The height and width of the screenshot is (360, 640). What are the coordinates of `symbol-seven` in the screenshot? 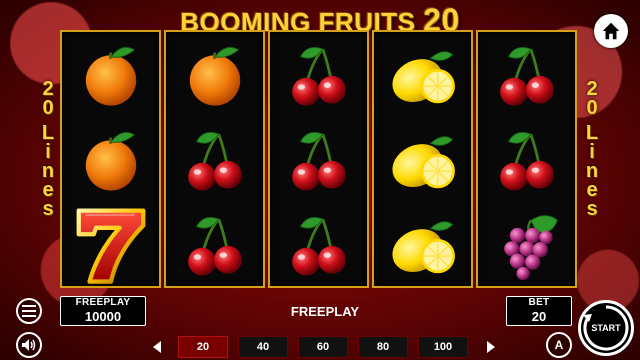 It's located at (110, 244).